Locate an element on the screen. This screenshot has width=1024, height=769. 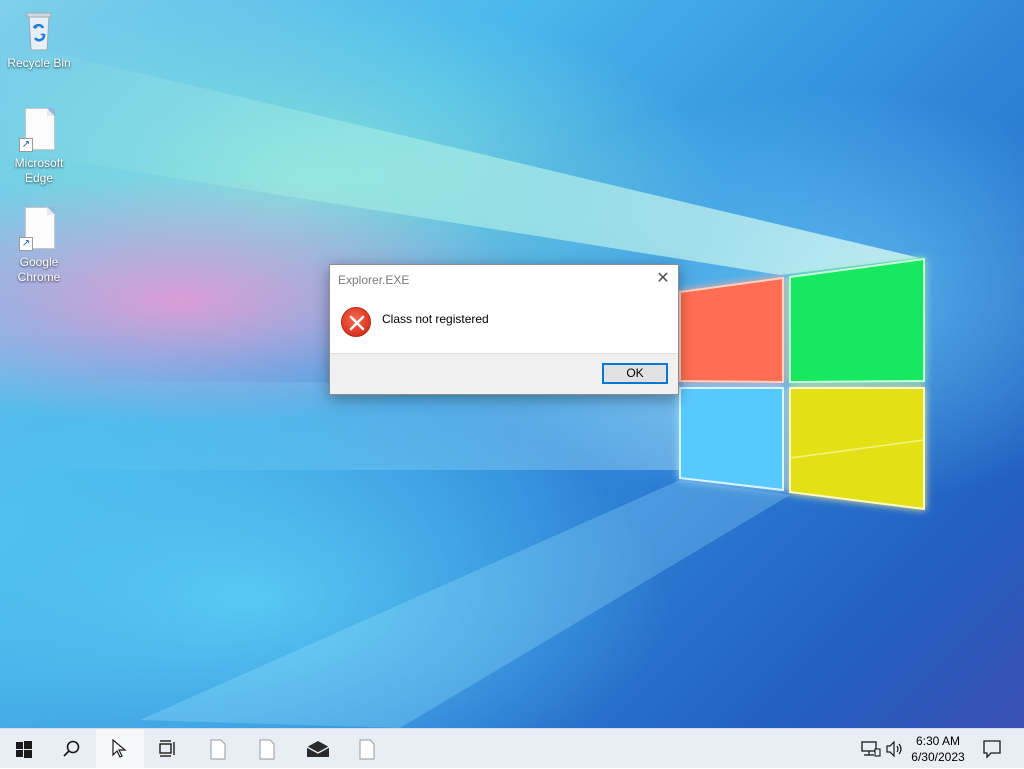
dialog-titlebar: Explorer.EXE ✕ is located at coordinates (504, 280).